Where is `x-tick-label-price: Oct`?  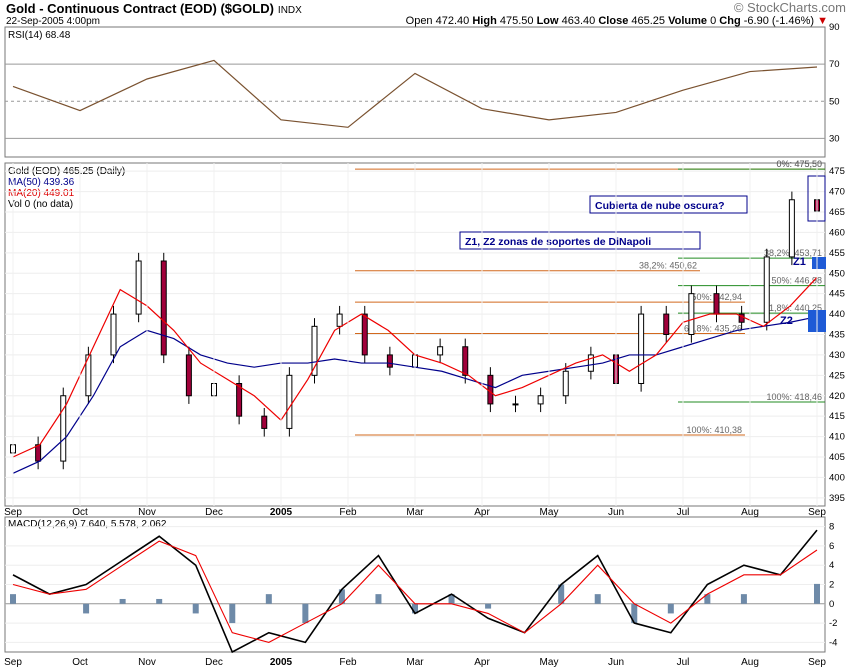
x-tick-label-price: Oct is located at coordinates (80, 512).